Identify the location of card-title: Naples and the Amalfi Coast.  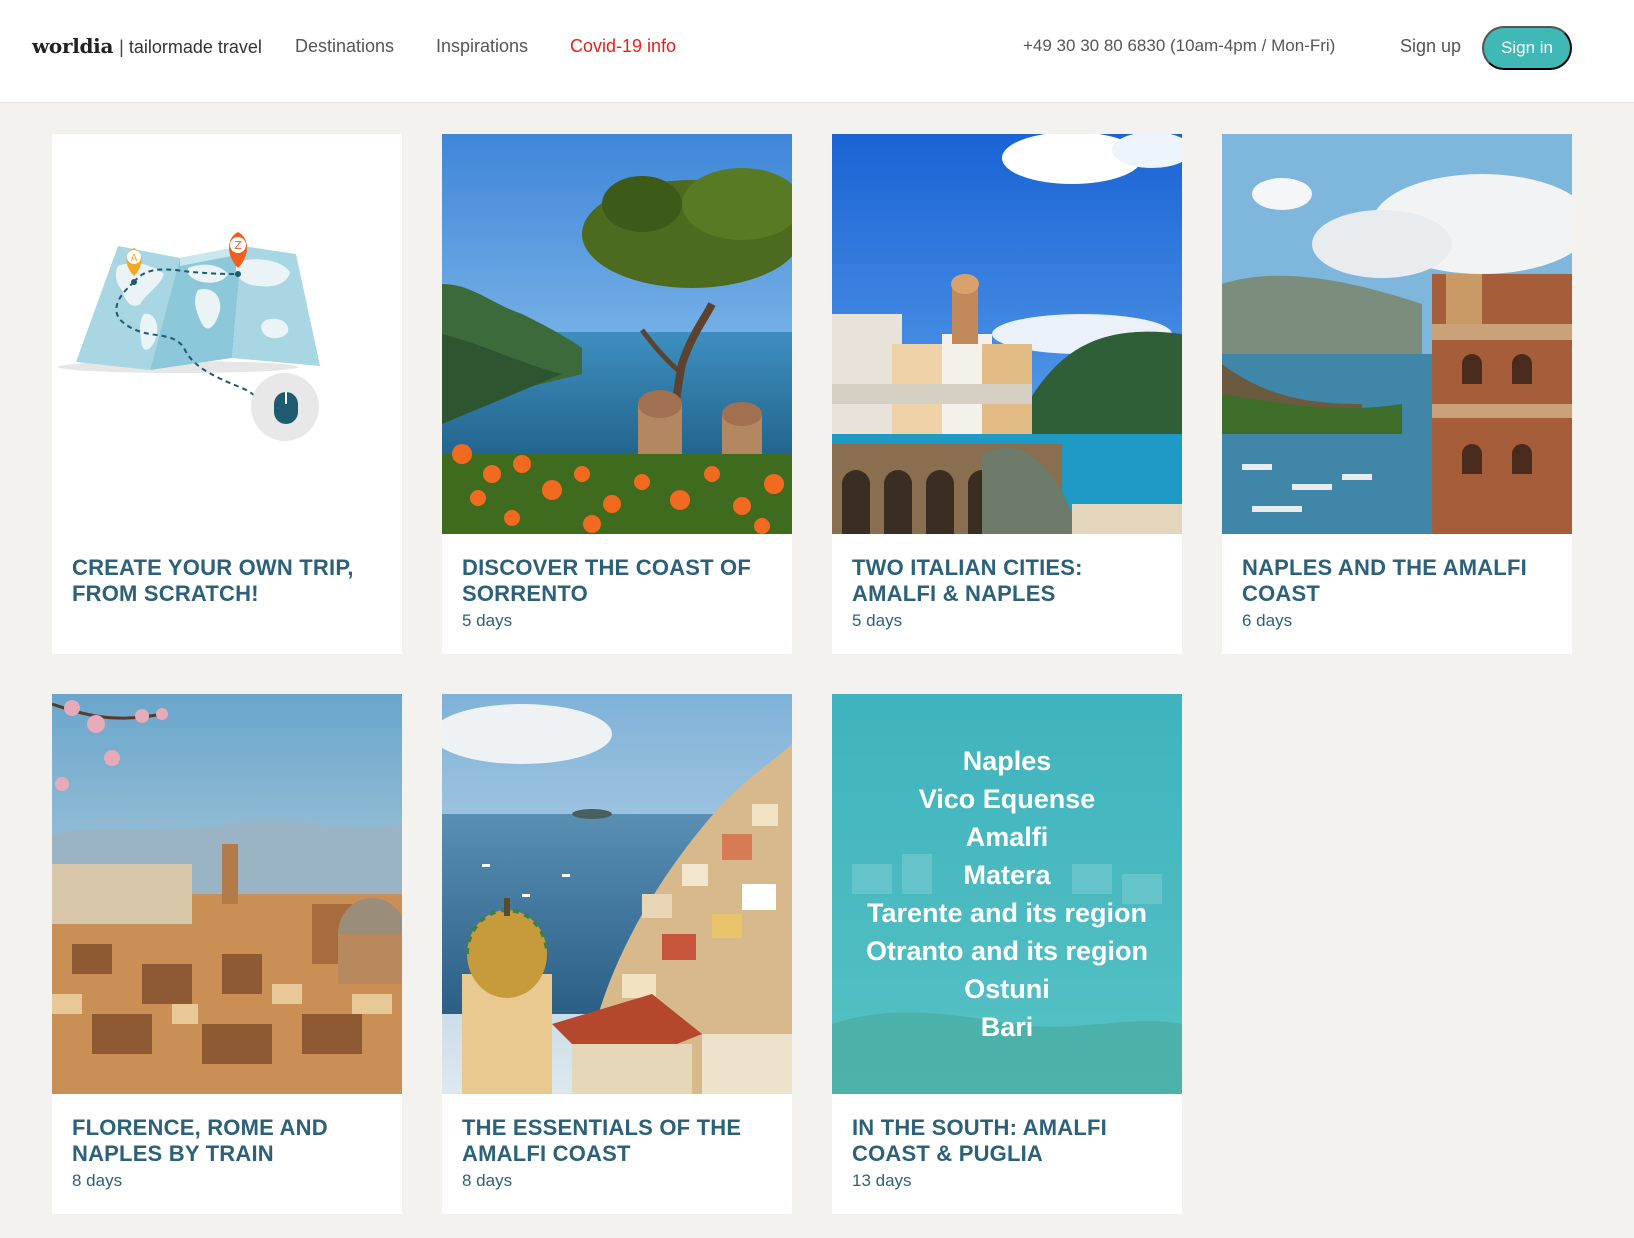
(1384, 580).